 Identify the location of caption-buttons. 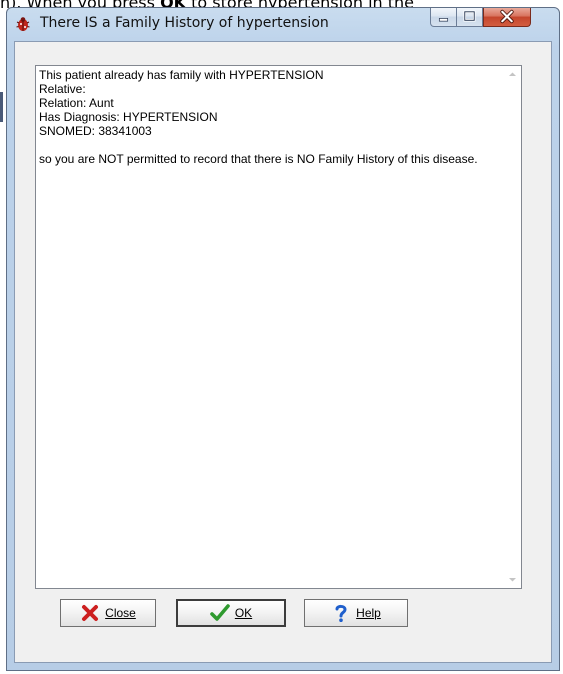
(492, 18).